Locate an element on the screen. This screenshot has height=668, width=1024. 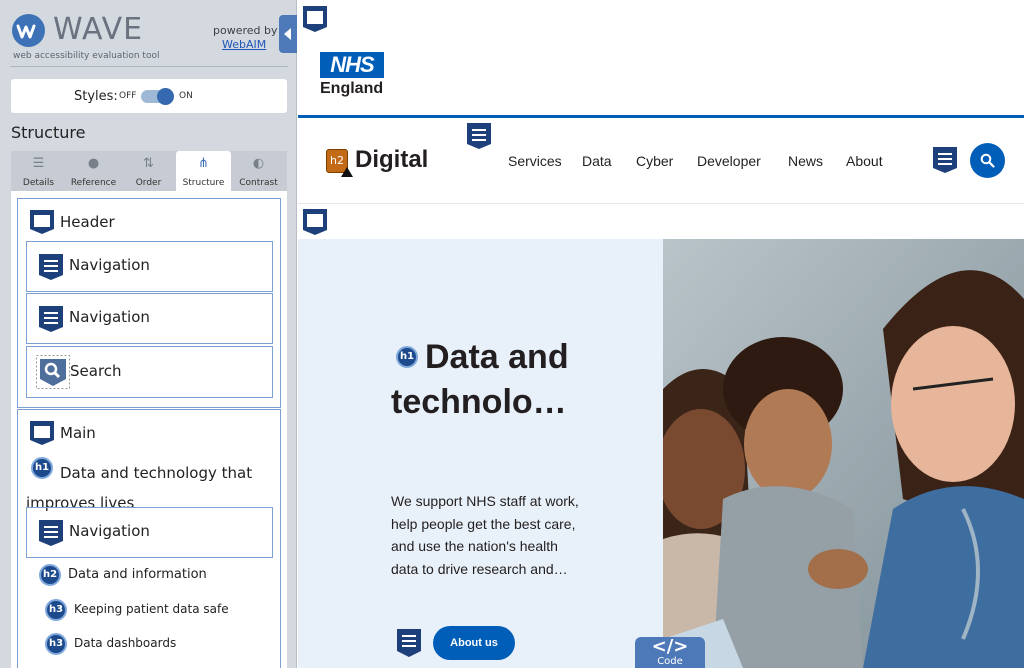
nav-link-about: About is located at coordinates (864, 161).